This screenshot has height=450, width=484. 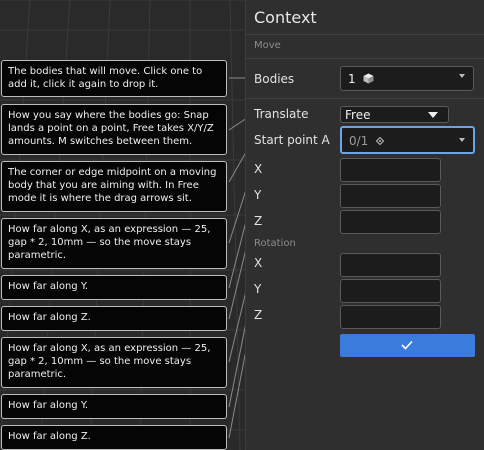 What do you see at coordinates (390, 265) in the screenshot?
I see `rotation-x-input` at bounding box center [390, 265].